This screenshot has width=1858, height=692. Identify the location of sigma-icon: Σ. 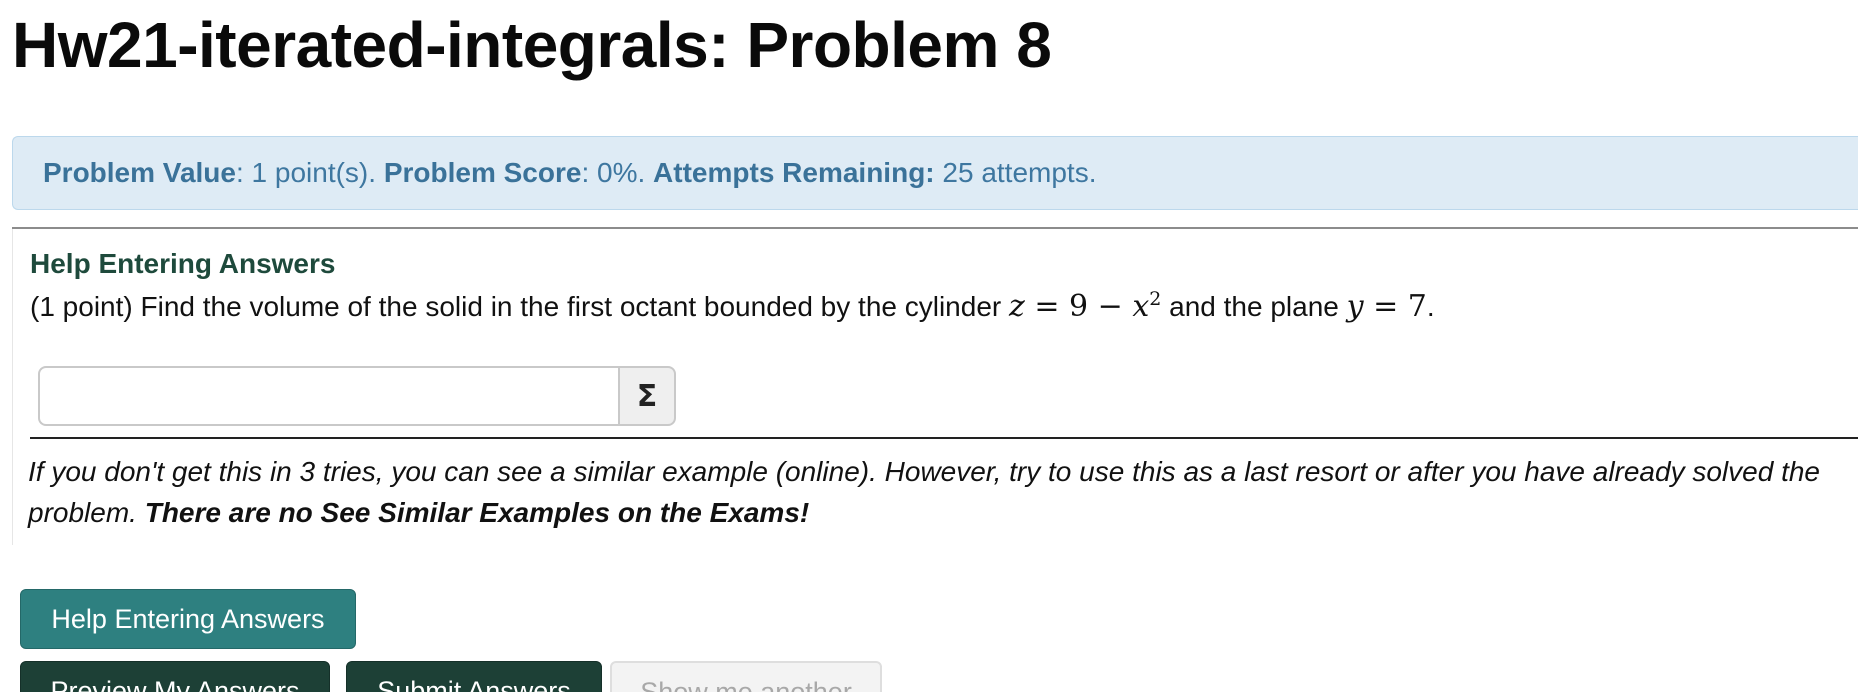
(647, 396).